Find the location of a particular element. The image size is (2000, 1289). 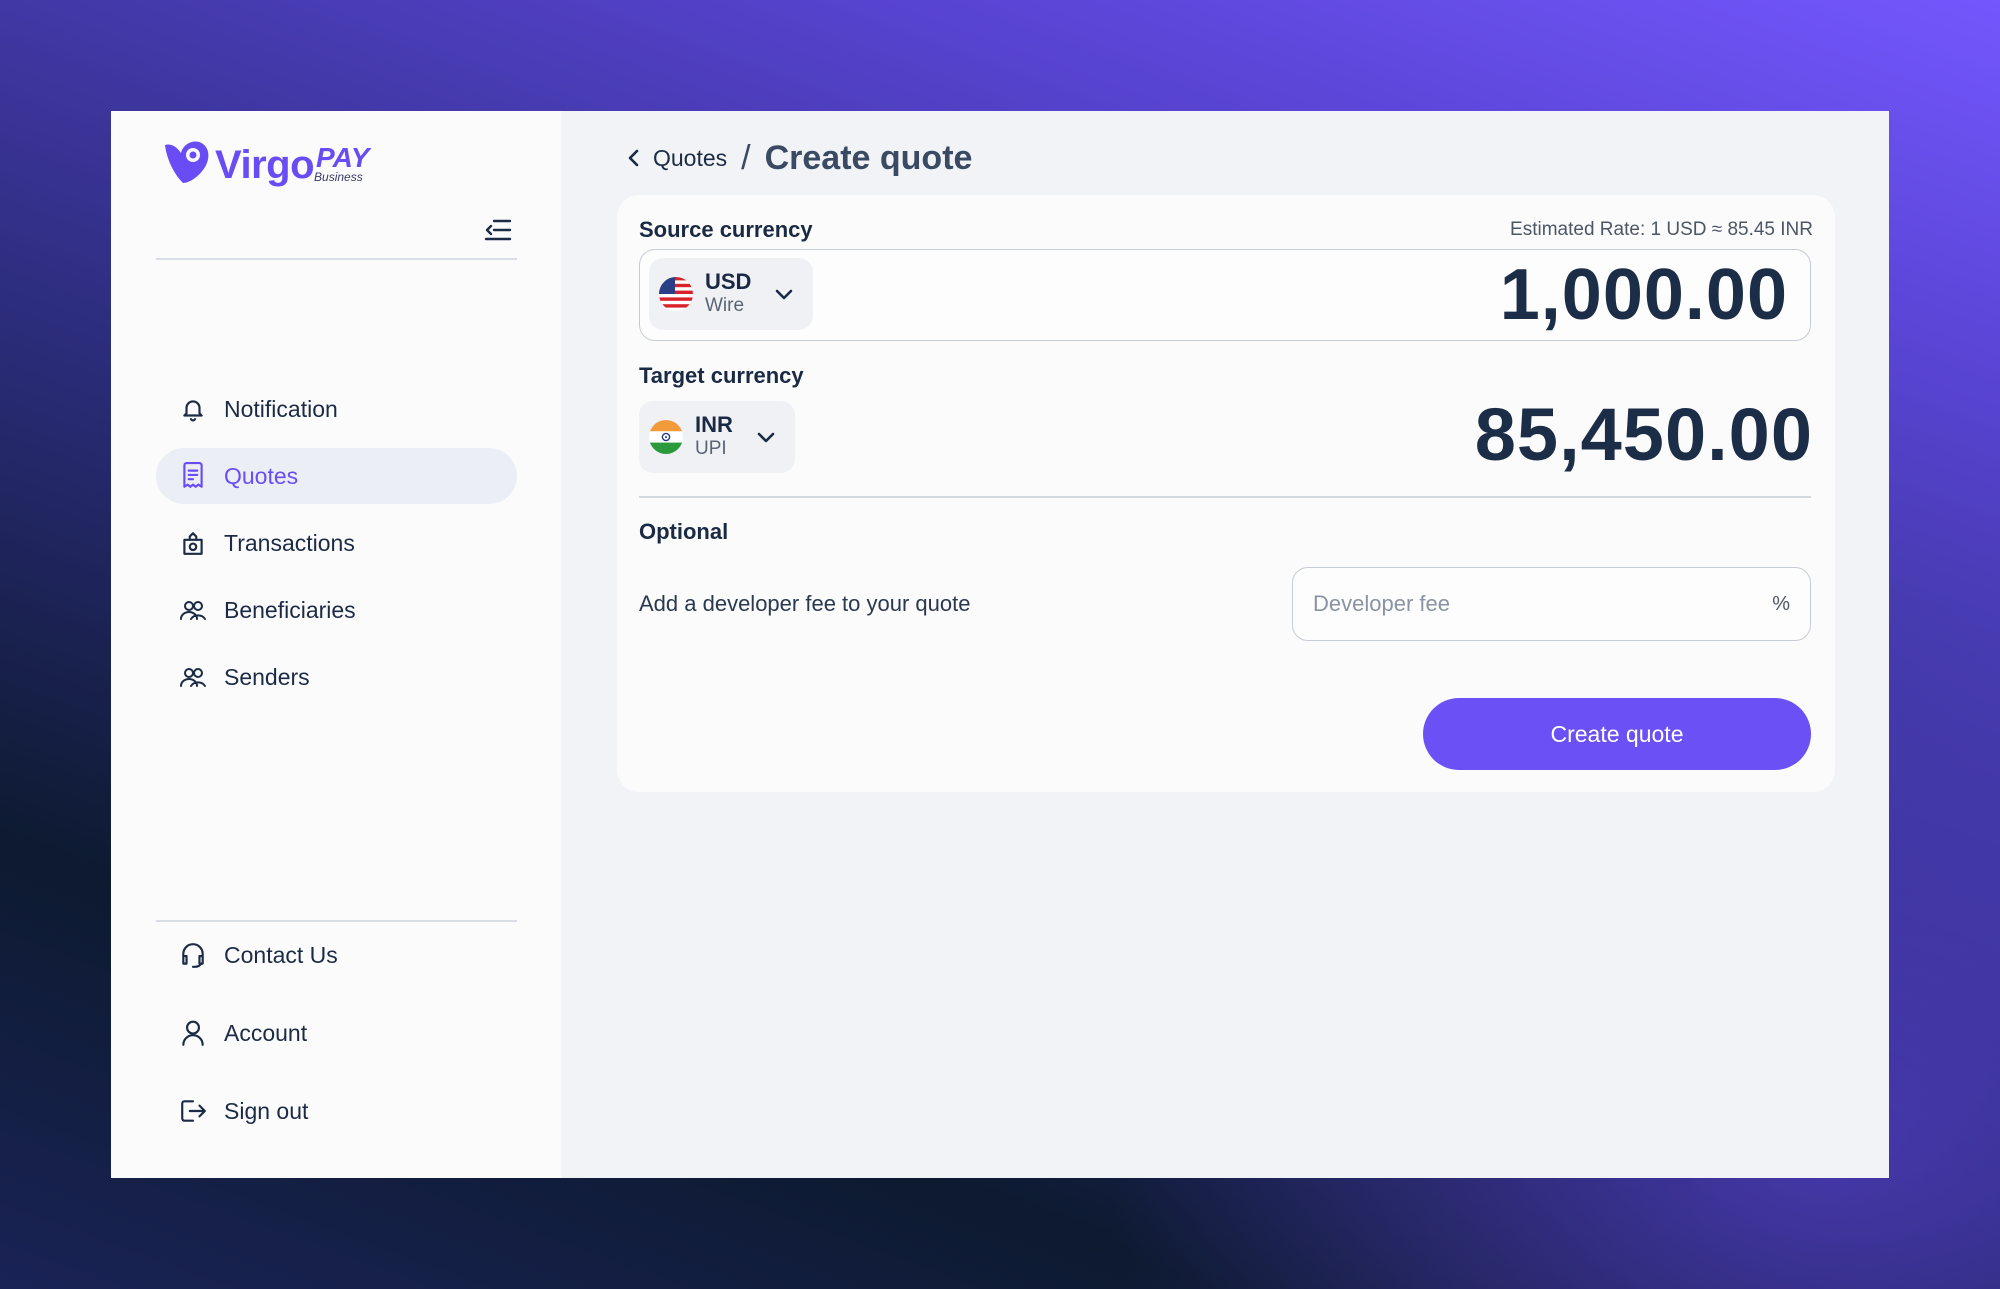

collapse-menu-icon is located at coordinates (498, 230).